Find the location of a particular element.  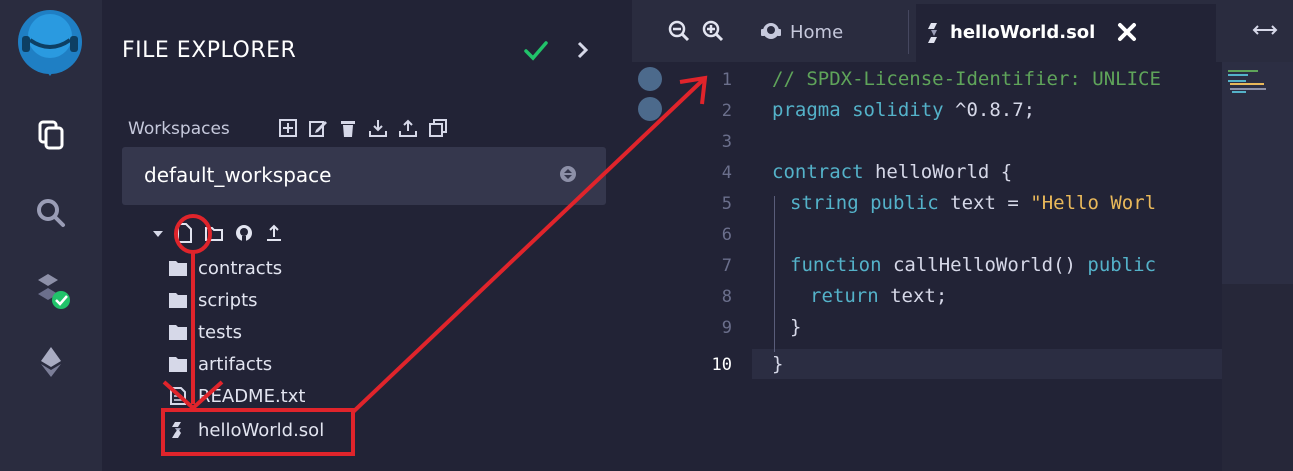

delete-workspace-icon is located at coordinates (348, 128).